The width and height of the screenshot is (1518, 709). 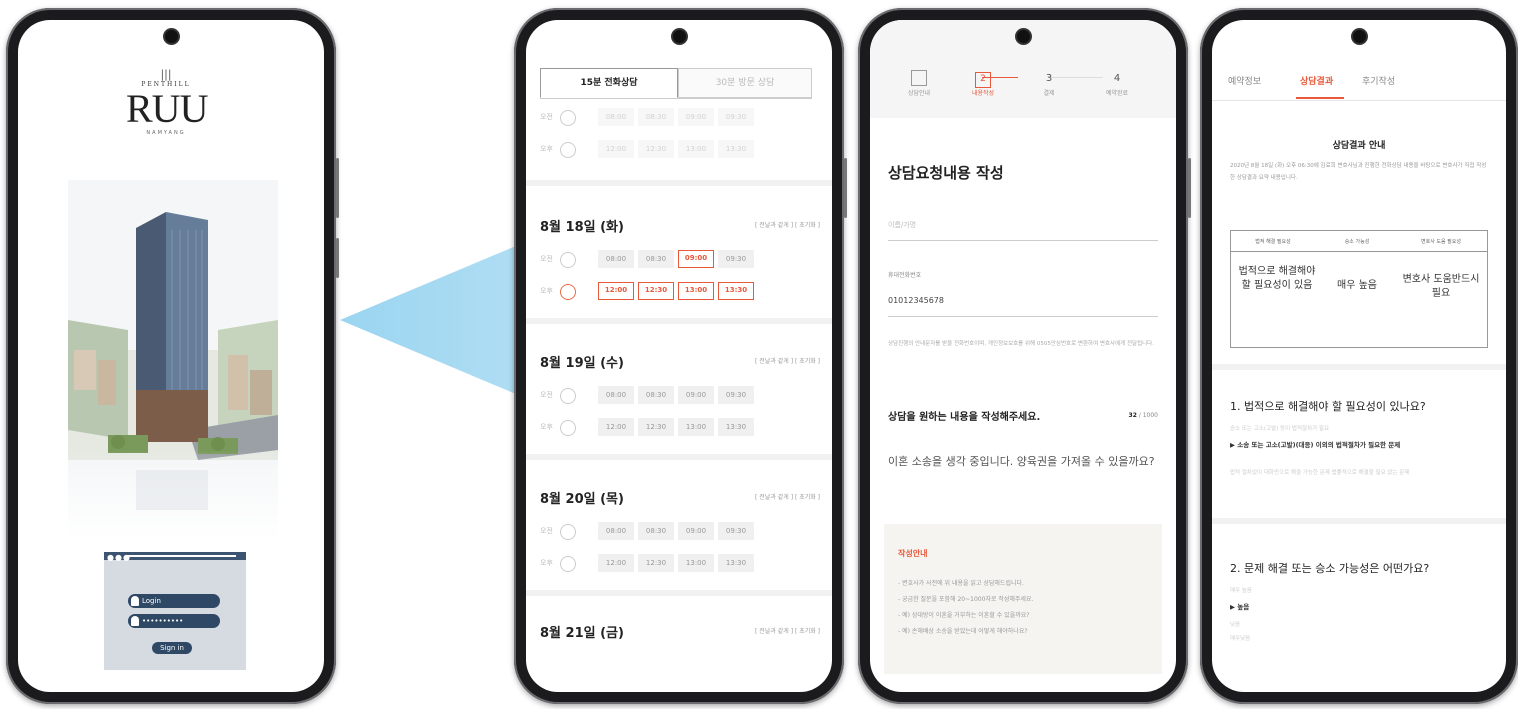 What do you see at coordinates (1244, 80) in the screenshot?
I see `tab-reservation-info: 예약정보` at bounding box center [1244, 80].